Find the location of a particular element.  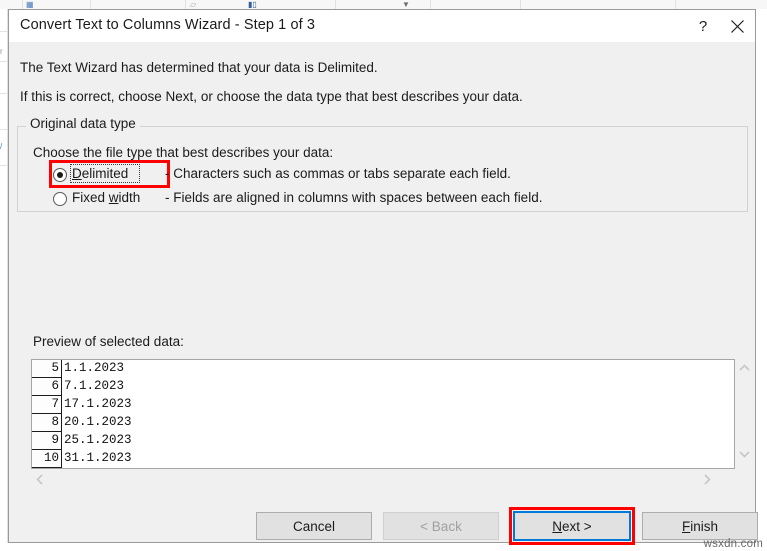

excel-bottom-area is located at coordinates (383, 547).